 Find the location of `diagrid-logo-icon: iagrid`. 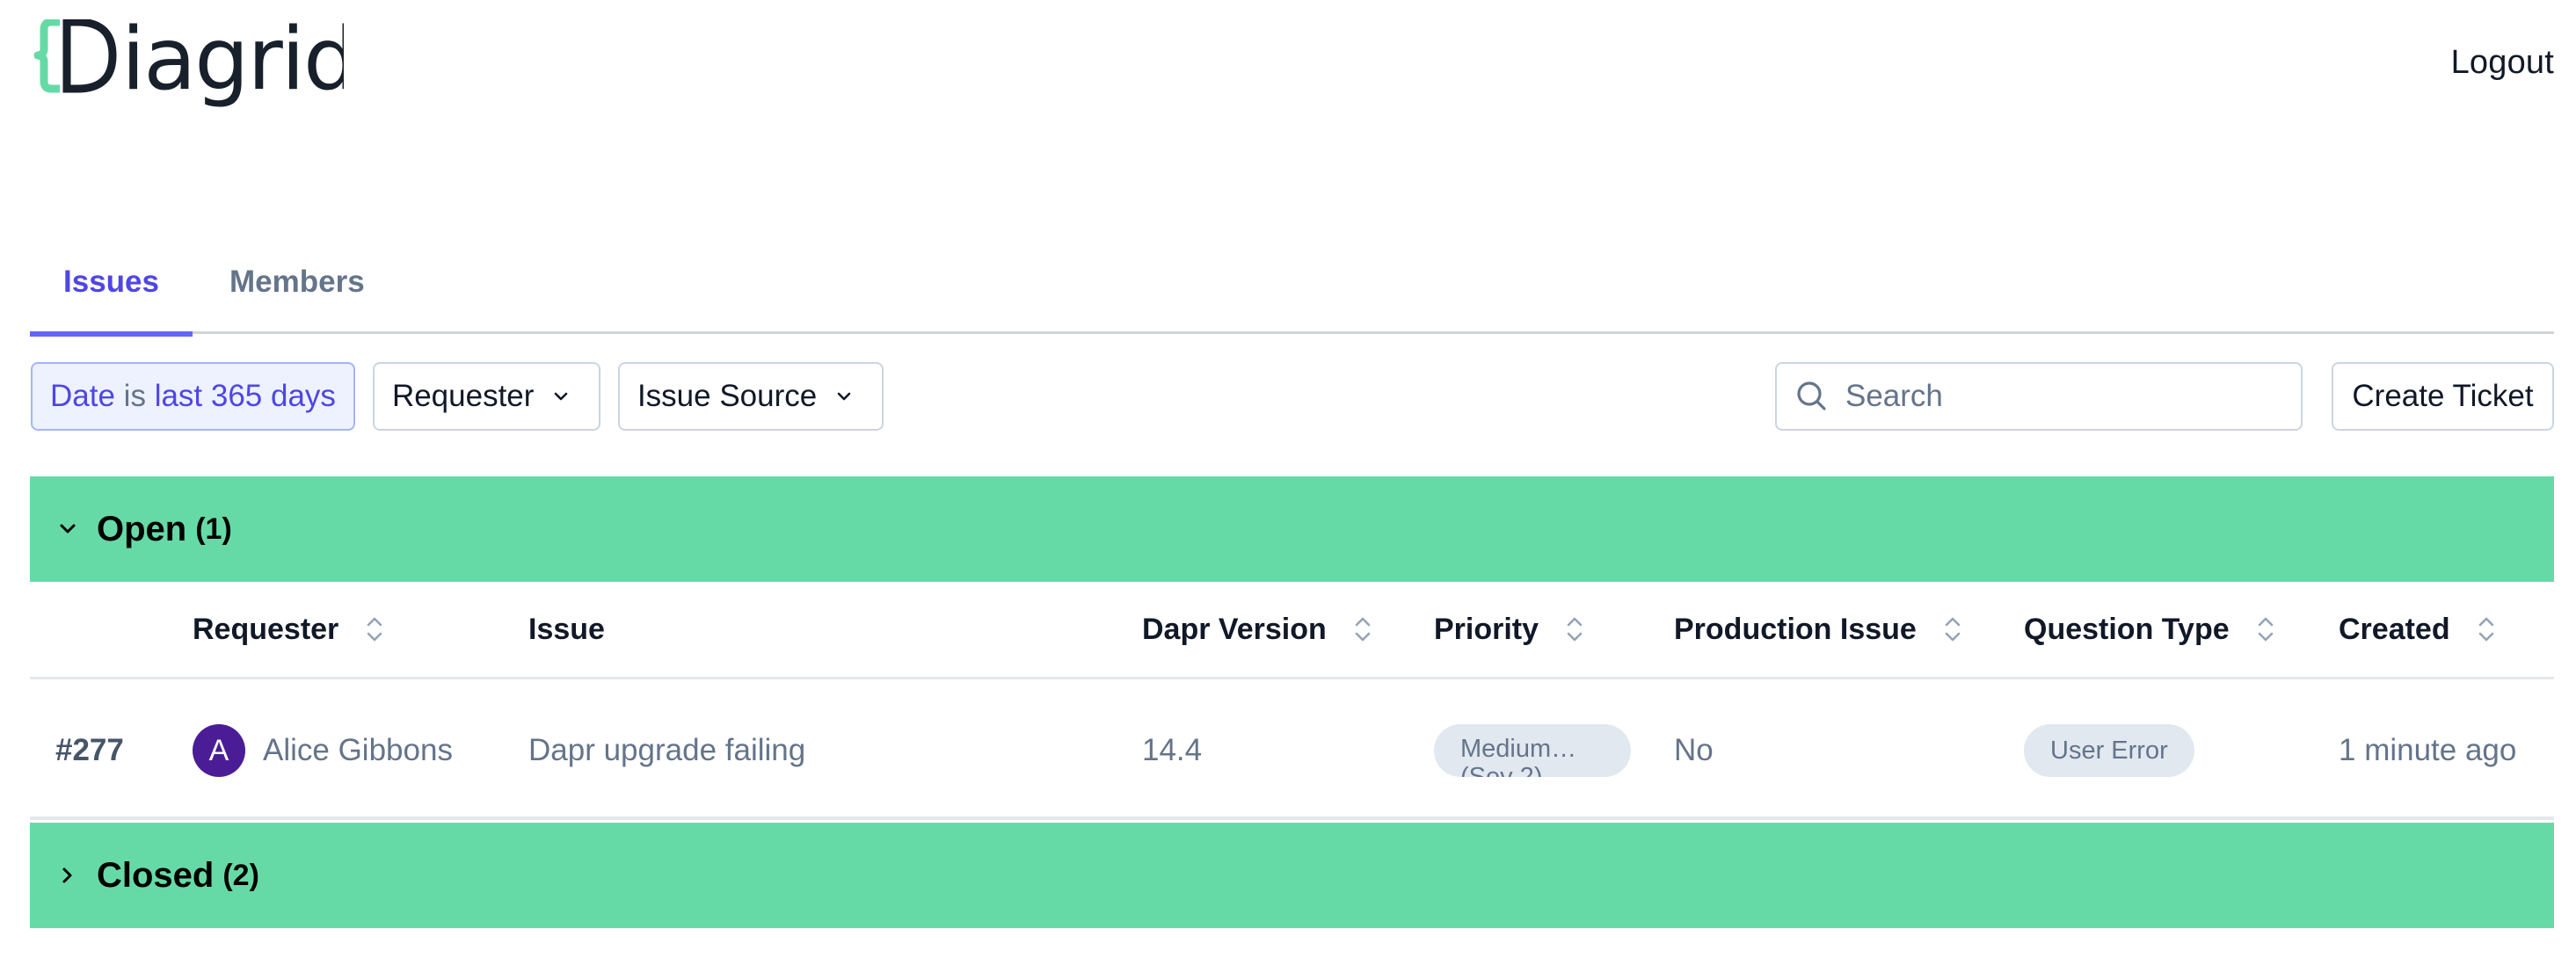

diagrid-logo-icon: iagrid is located at coordinates (188, 64).